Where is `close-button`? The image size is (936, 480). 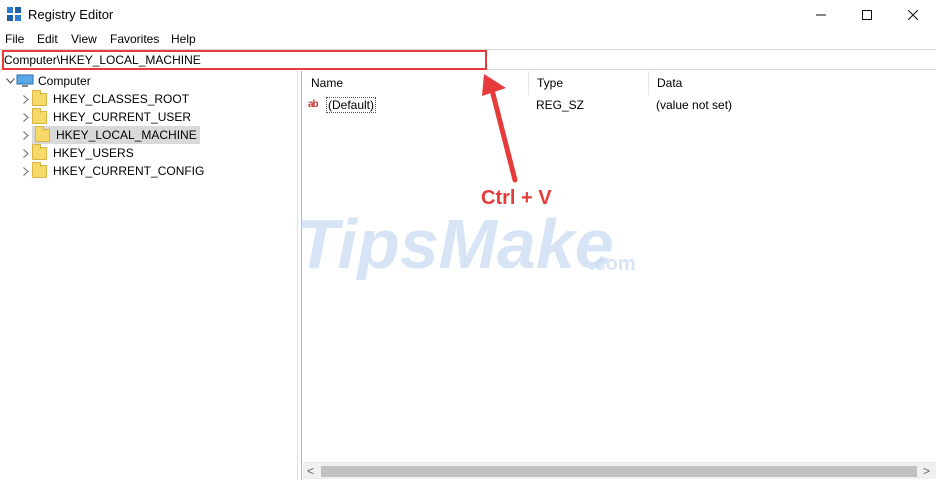
close-button is located at coordinates (913, 15).